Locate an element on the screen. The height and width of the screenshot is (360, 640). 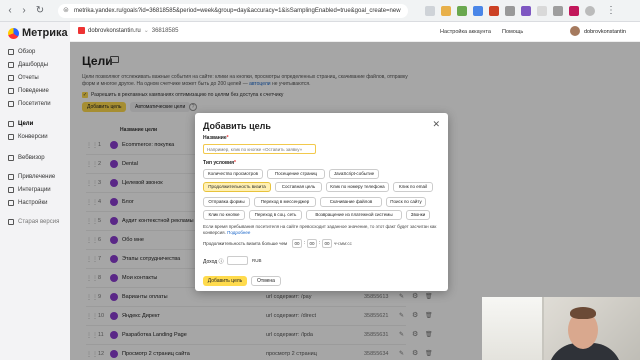
counter-icon is located at coordinates (81, 30).